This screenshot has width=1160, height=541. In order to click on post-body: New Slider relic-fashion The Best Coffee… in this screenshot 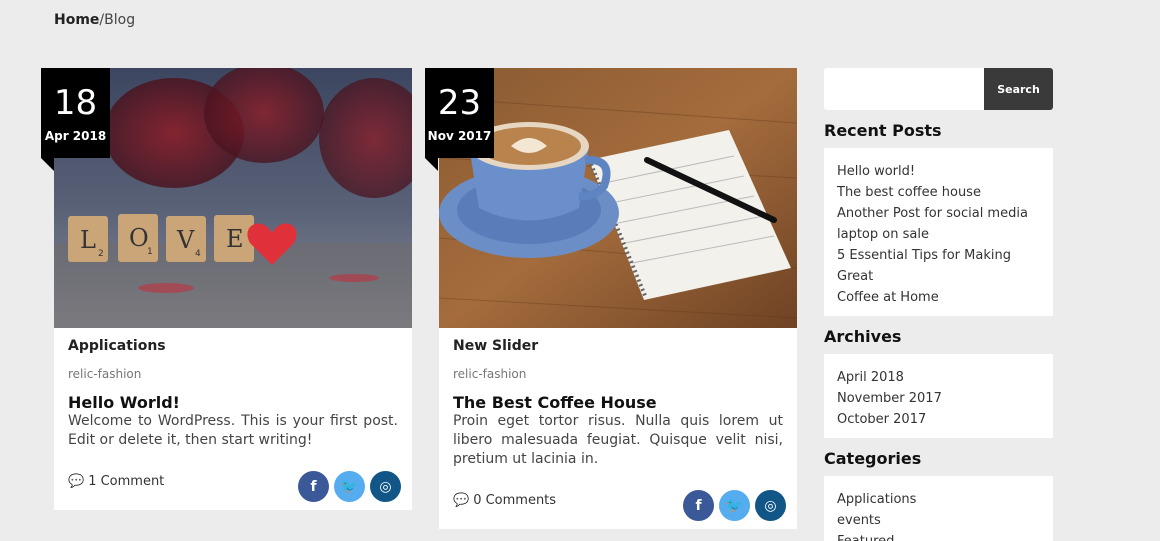, I will do `click(618, 403)`.